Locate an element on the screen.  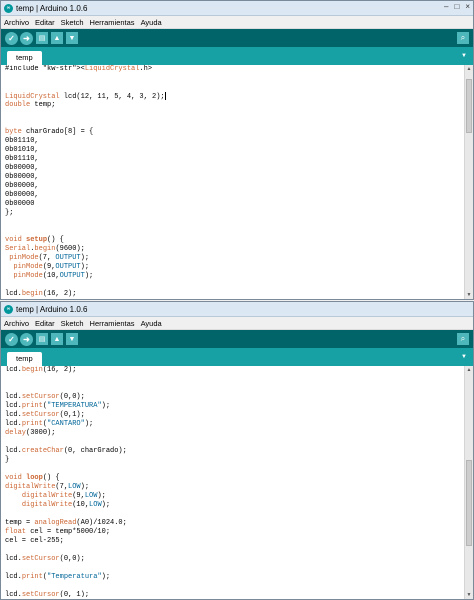
code-line: temp = analogRead(A0)/1024.0; is located at coordinates (232, 523).